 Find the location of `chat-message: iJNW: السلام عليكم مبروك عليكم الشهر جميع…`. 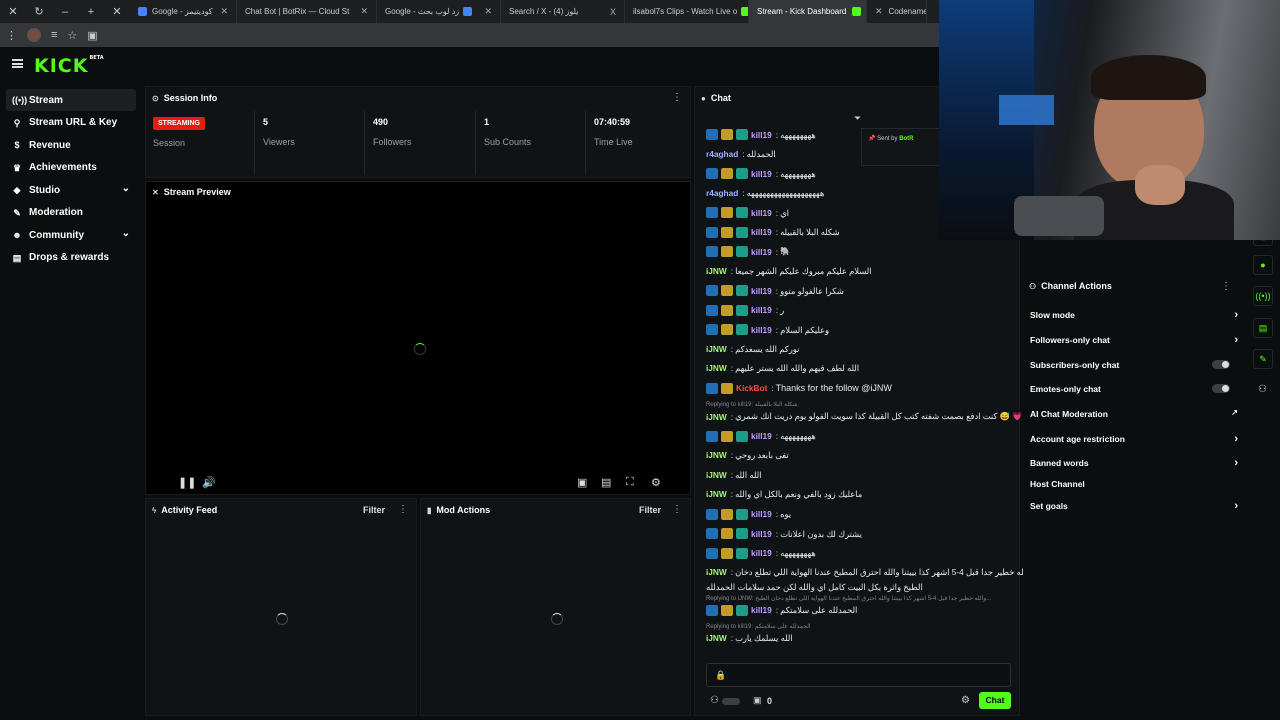

chat-message: iJNW: السلام عليكم مبروك عليكم الشهر جميع… is located at coordinates (789, 271).